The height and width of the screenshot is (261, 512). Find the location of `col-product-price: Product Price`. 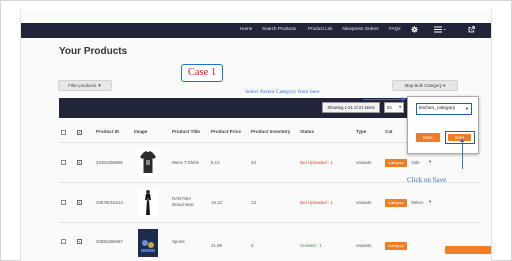

col-product-price: Product Price is located at coordinates (226, 131).